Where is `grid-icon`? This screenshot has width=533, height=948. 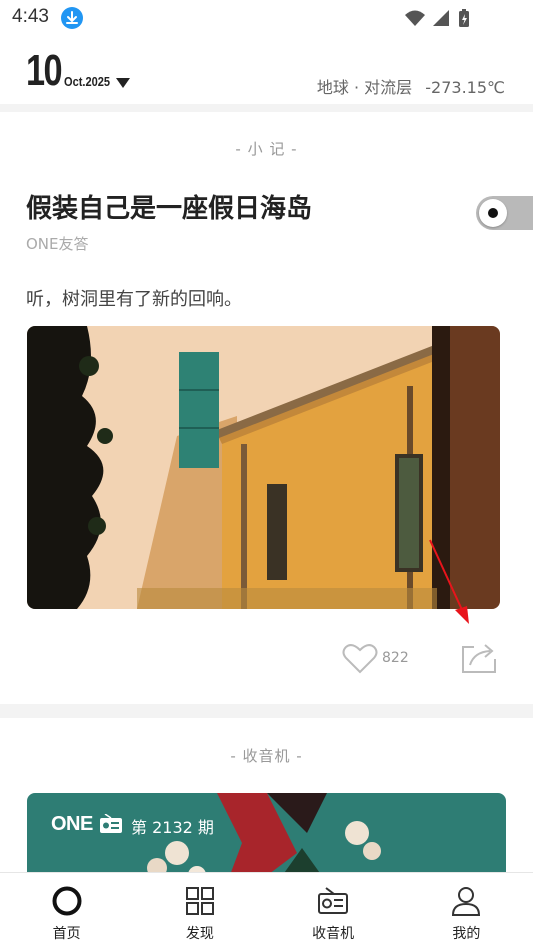
grid-icon is located at coordinates (199, 901).